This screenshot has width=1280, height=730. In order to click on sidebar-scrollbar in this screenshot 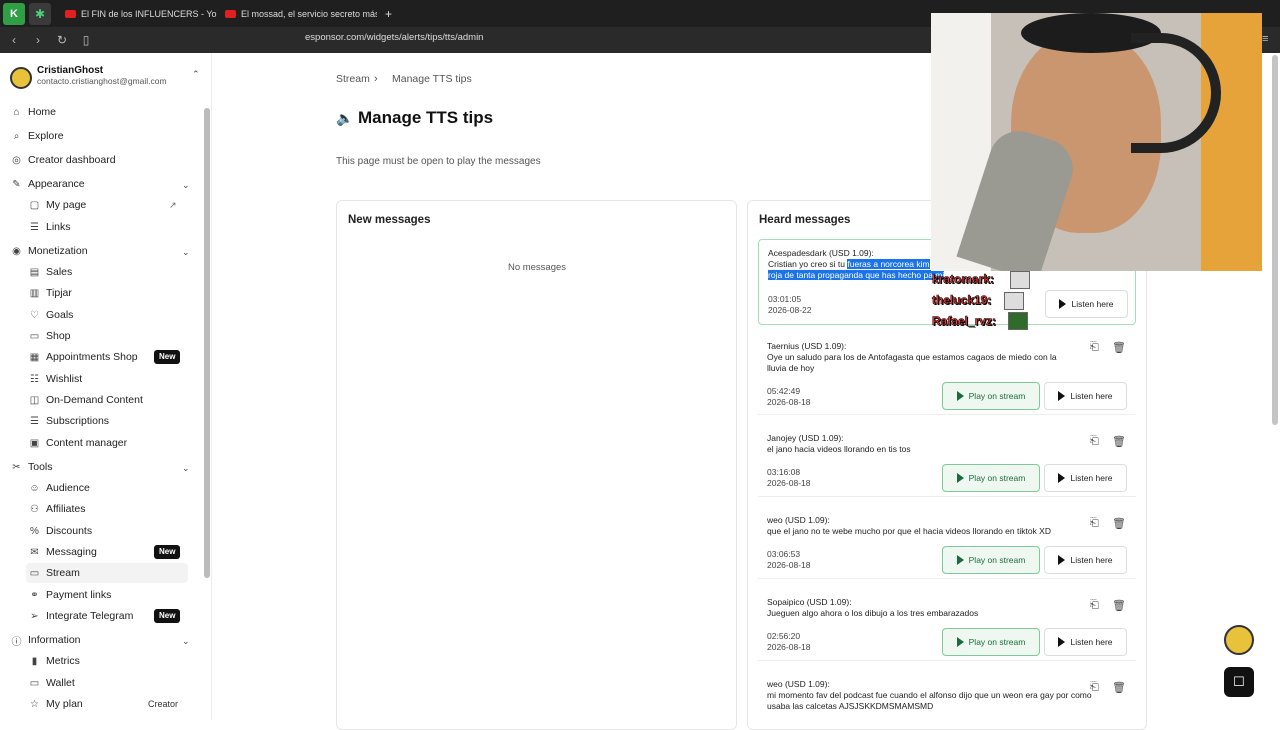, I will do `click(207, 343)`.